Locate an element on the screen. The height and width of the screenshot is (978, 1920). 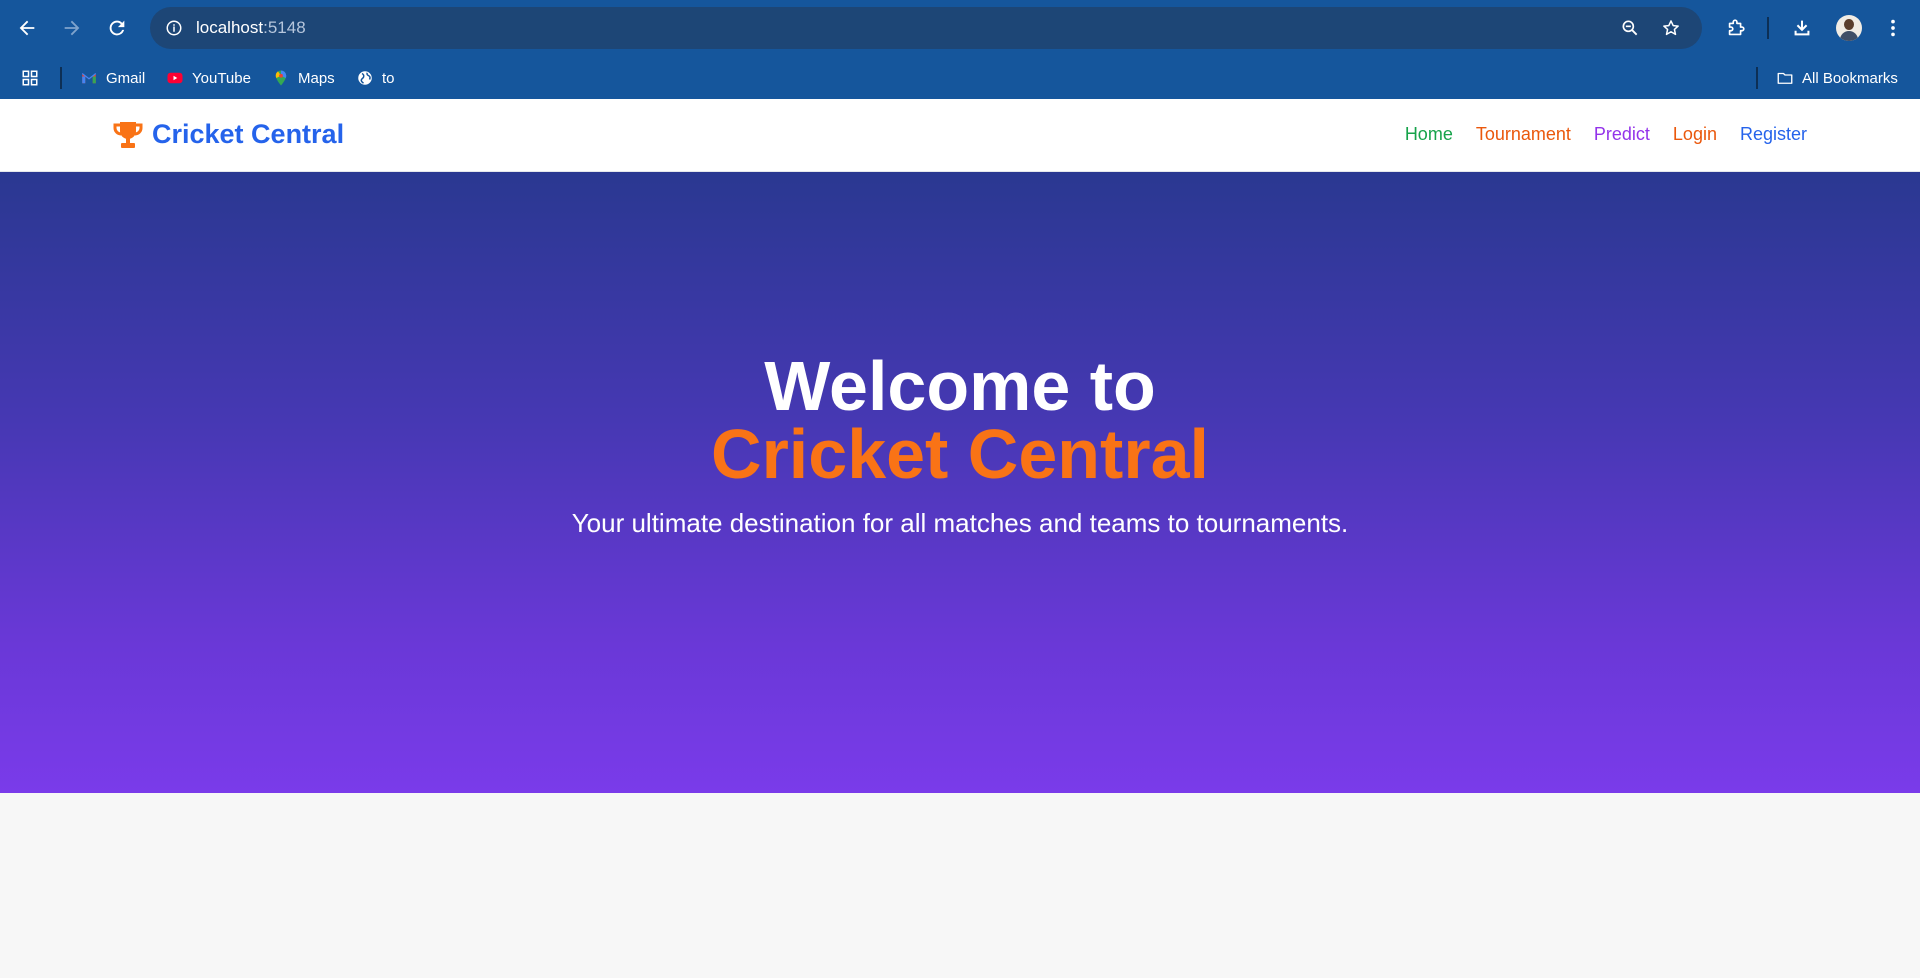
site-info-button is located at coordinates (174, 28).